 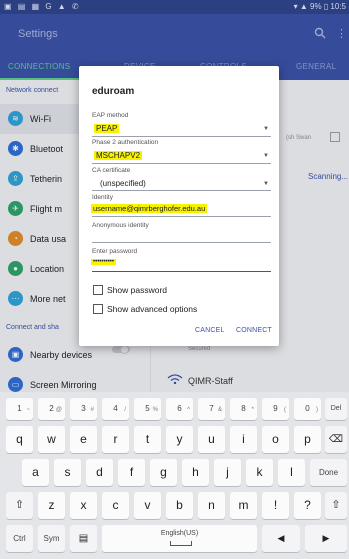 I want to click on key-v: v, so click(x=147, y=505).